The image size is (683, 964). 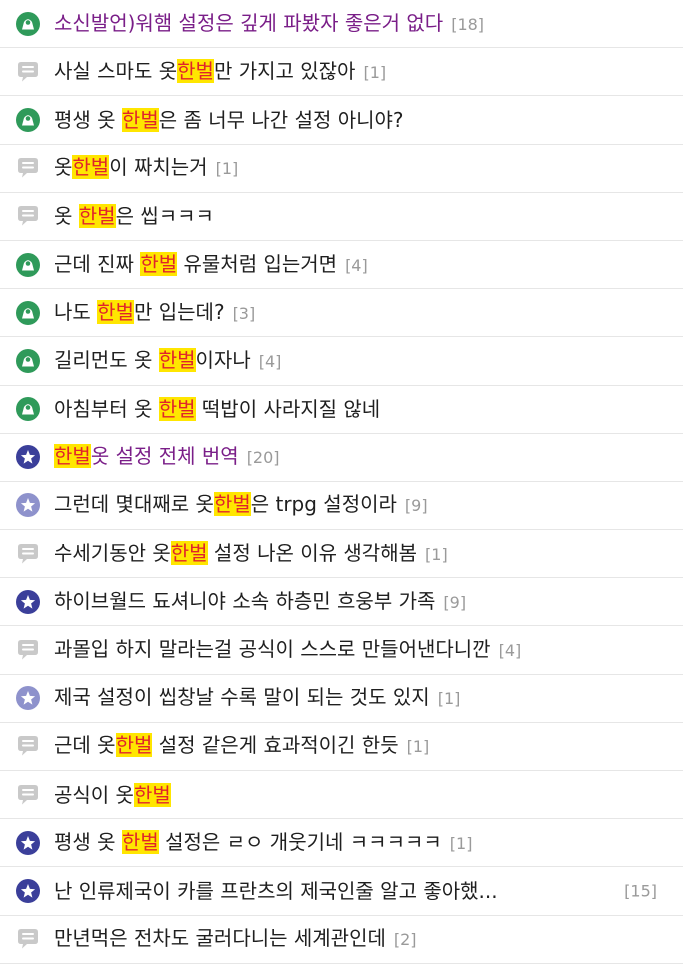 I want to click on reply-count: [18], so click(x=468, y=24).